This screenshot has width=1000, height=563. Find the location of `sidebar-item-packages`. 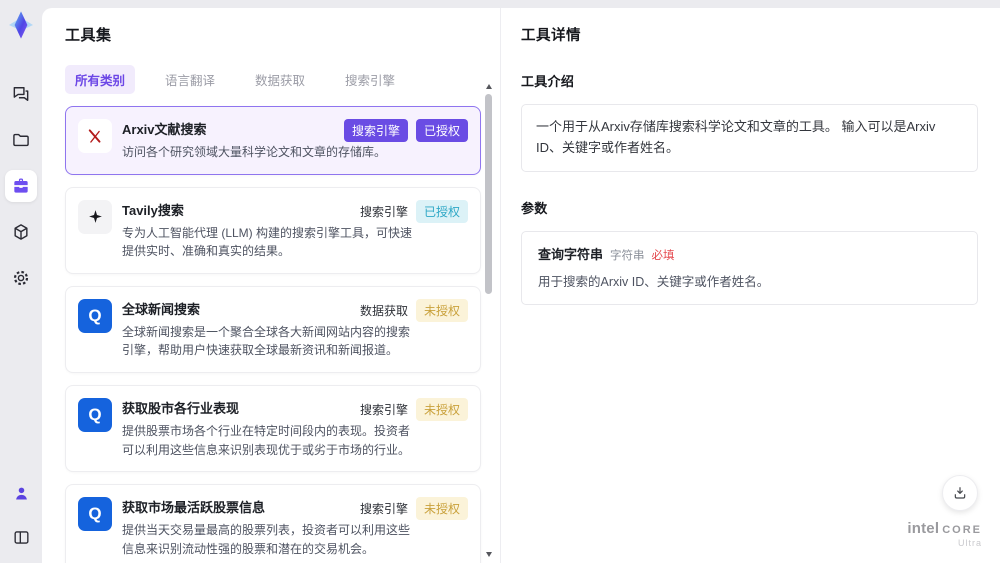

sidebar-item-packages is located at coordinates (21, 232).